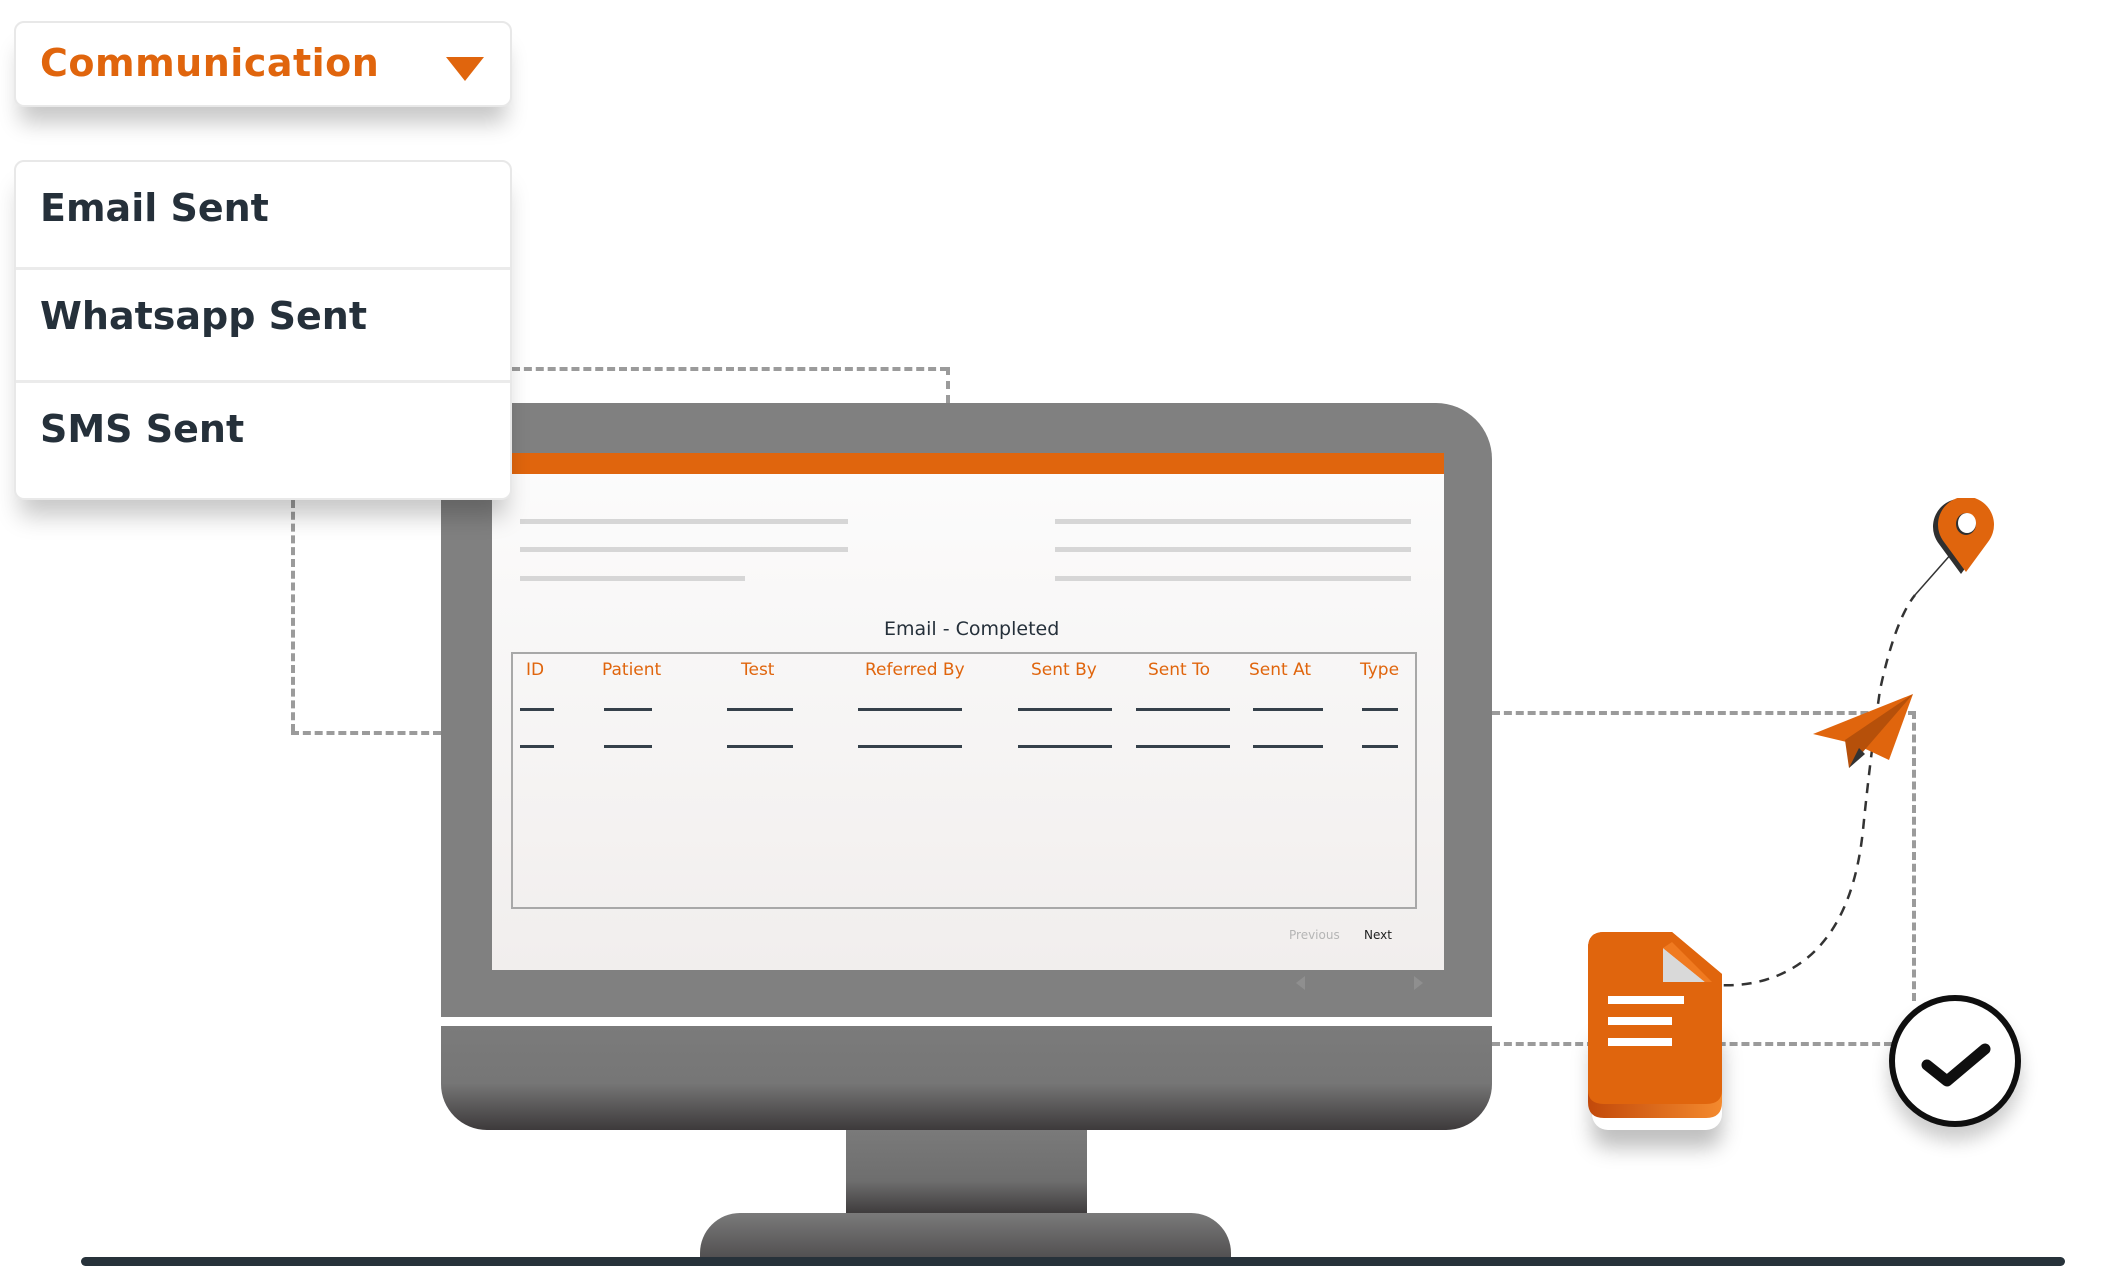  Describe the element at coordinates (535, 670) in the screenshot. I see `column-header-id: ID` at that location.